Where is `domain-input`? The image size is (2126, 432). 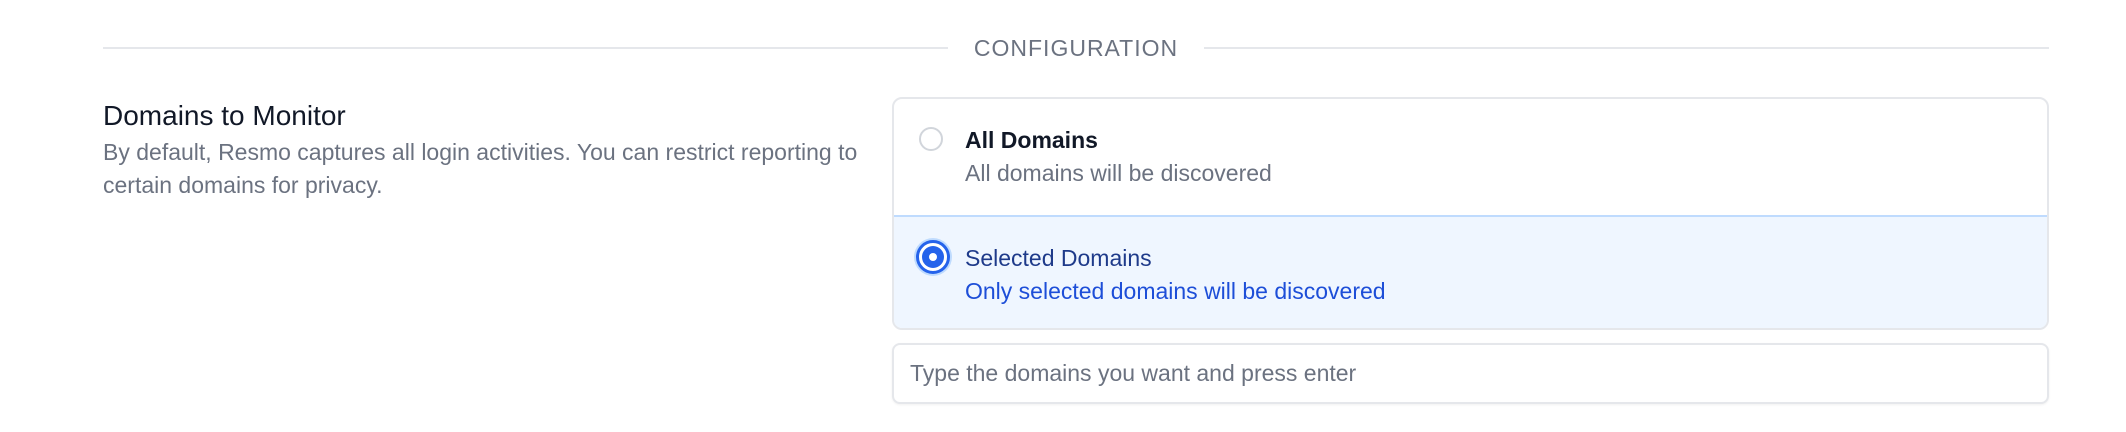 domain-input is located at coordinates (1470, 373).